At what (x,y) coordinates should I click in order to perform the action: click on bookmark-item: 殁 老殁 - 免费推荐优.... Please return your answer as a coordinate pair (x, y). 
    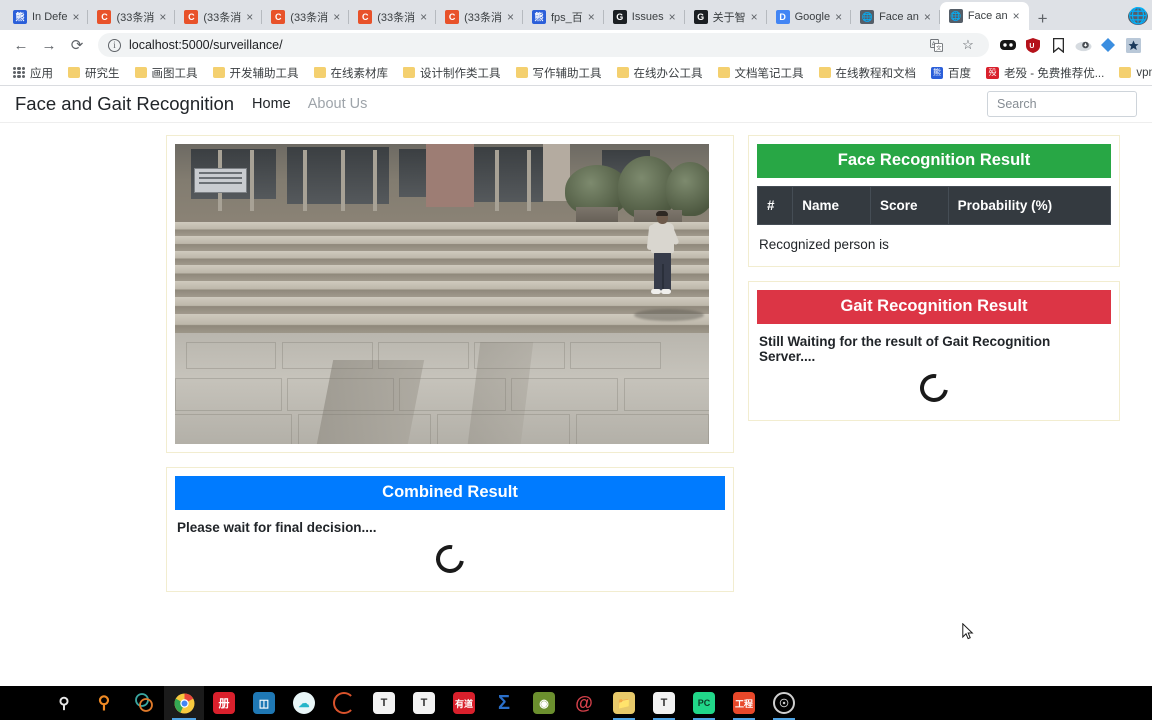
    Looking at the image, I should click on (1045, 73).